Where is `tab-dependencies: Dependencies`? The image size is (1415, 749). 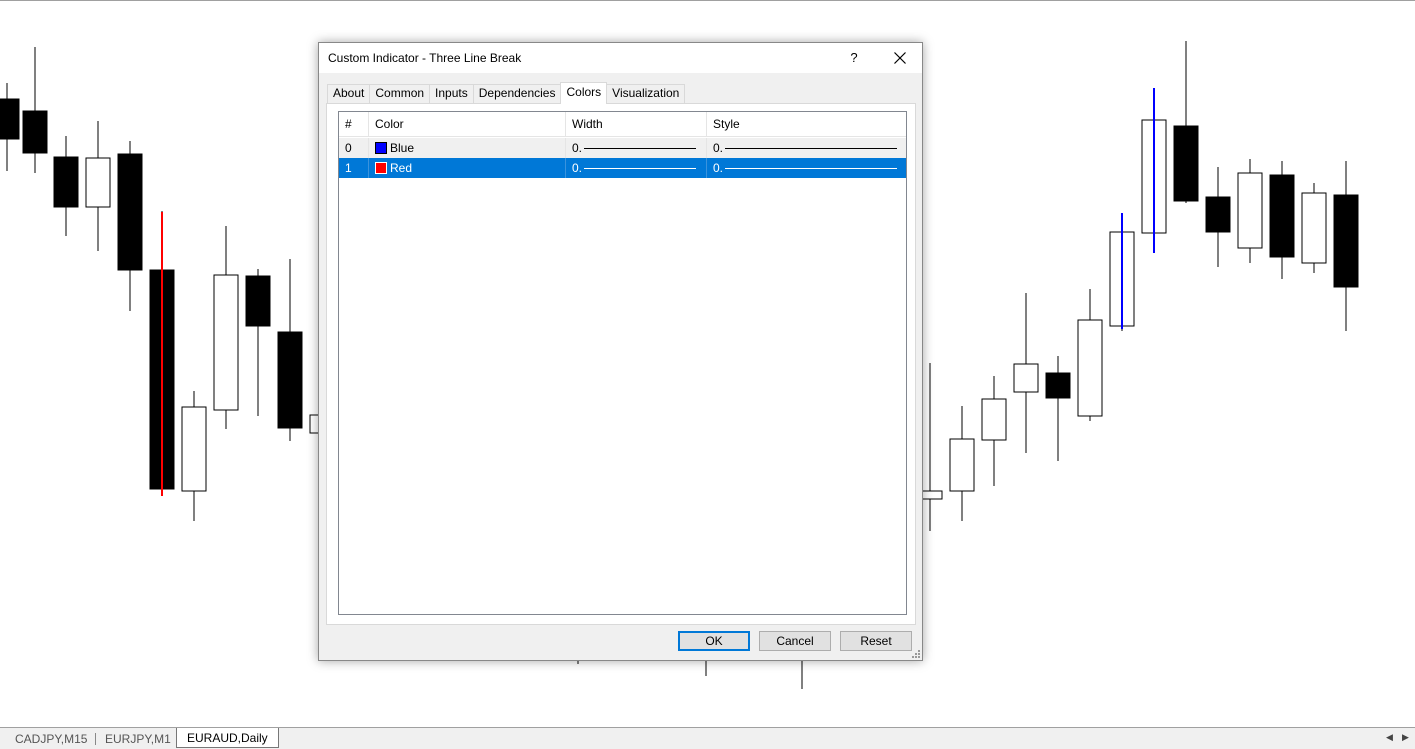
tab-dependencies: Dependencies is located at coordinates (517, 93).